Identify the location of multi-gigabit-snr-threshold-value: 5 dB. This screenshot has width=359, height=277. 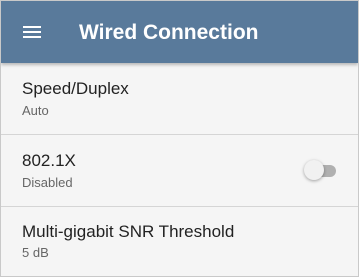
(35, 252).